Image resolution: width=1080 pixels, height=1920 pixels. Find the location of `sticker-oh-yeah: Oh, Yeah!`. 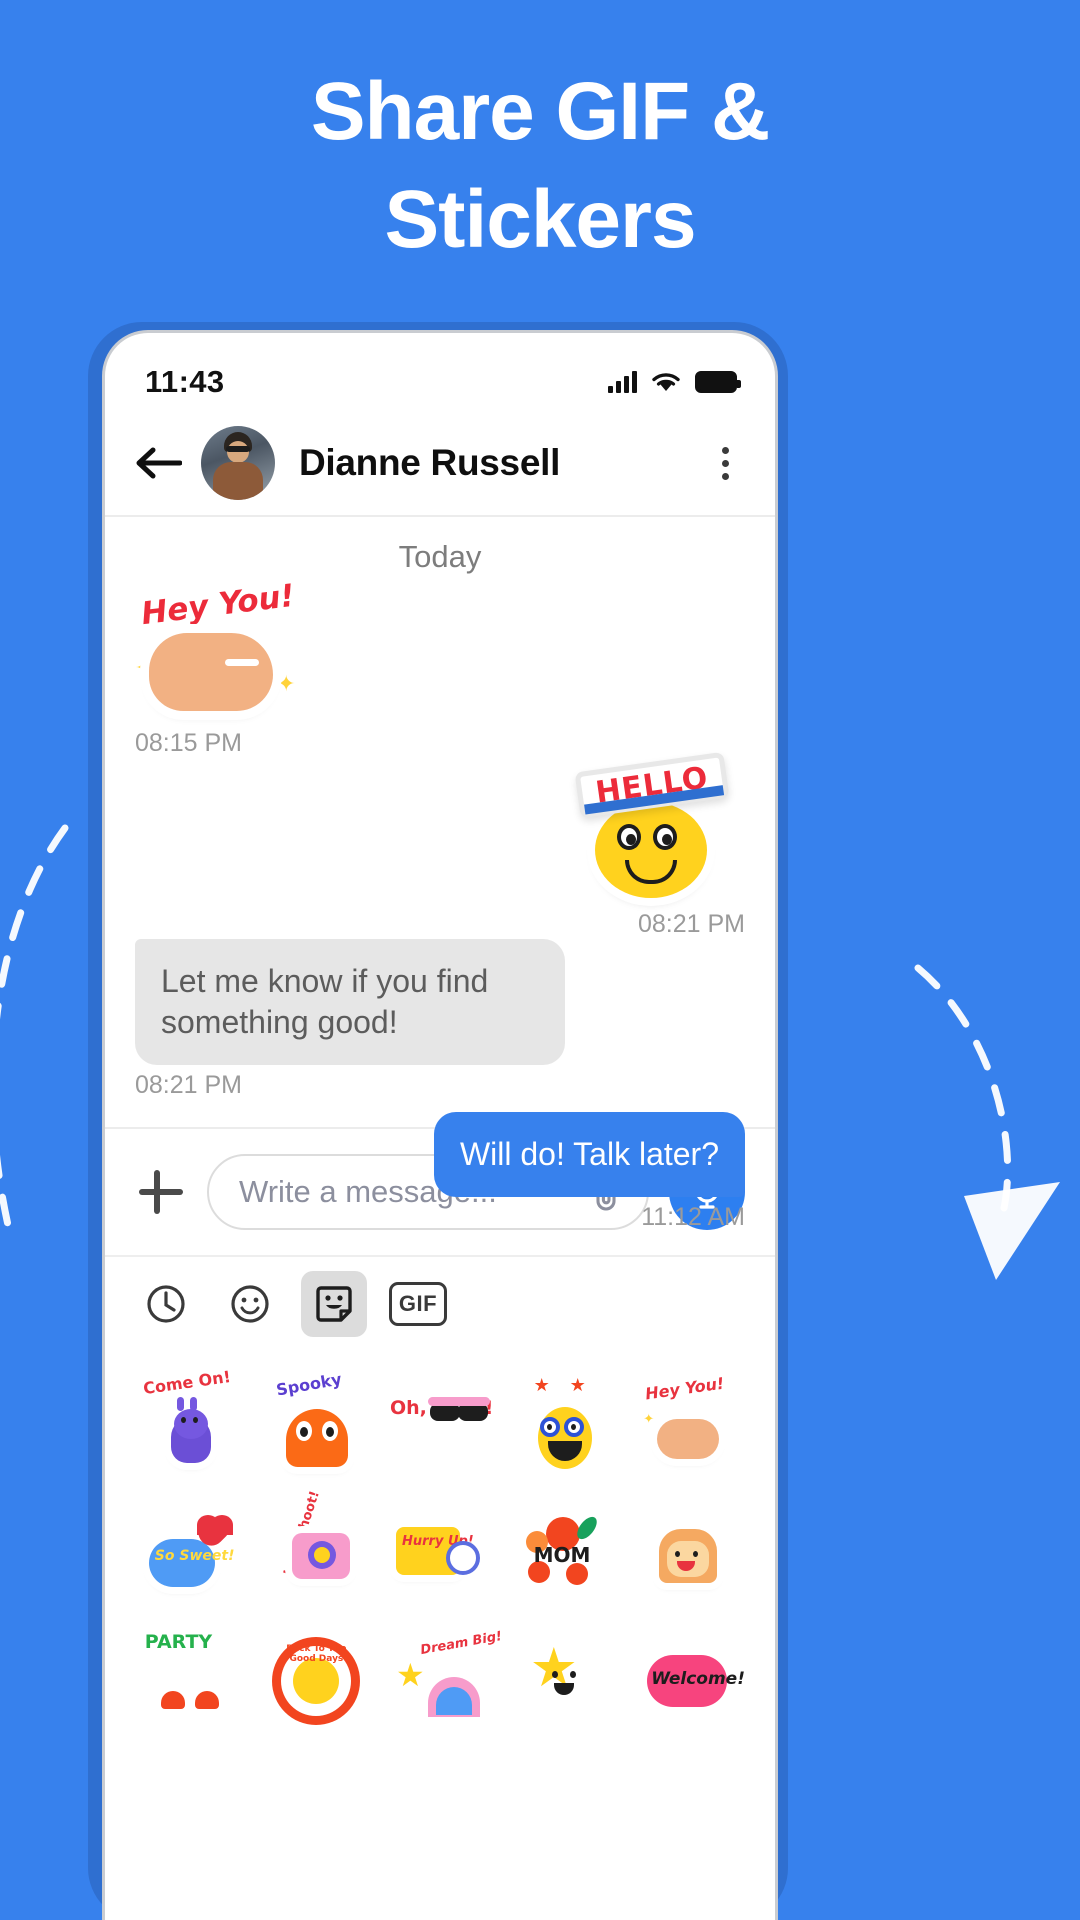

sticker-oh-yeah: Oh, Yeah! is located at coordinates (440, 1425).